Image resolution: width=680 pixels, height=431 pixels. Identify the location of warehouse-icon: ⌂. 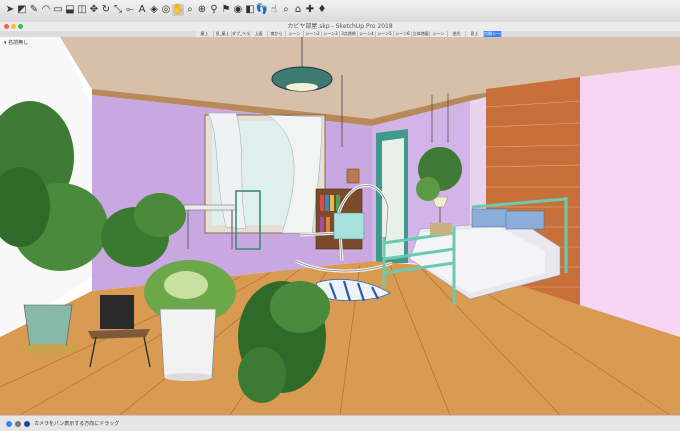
(298, 10).